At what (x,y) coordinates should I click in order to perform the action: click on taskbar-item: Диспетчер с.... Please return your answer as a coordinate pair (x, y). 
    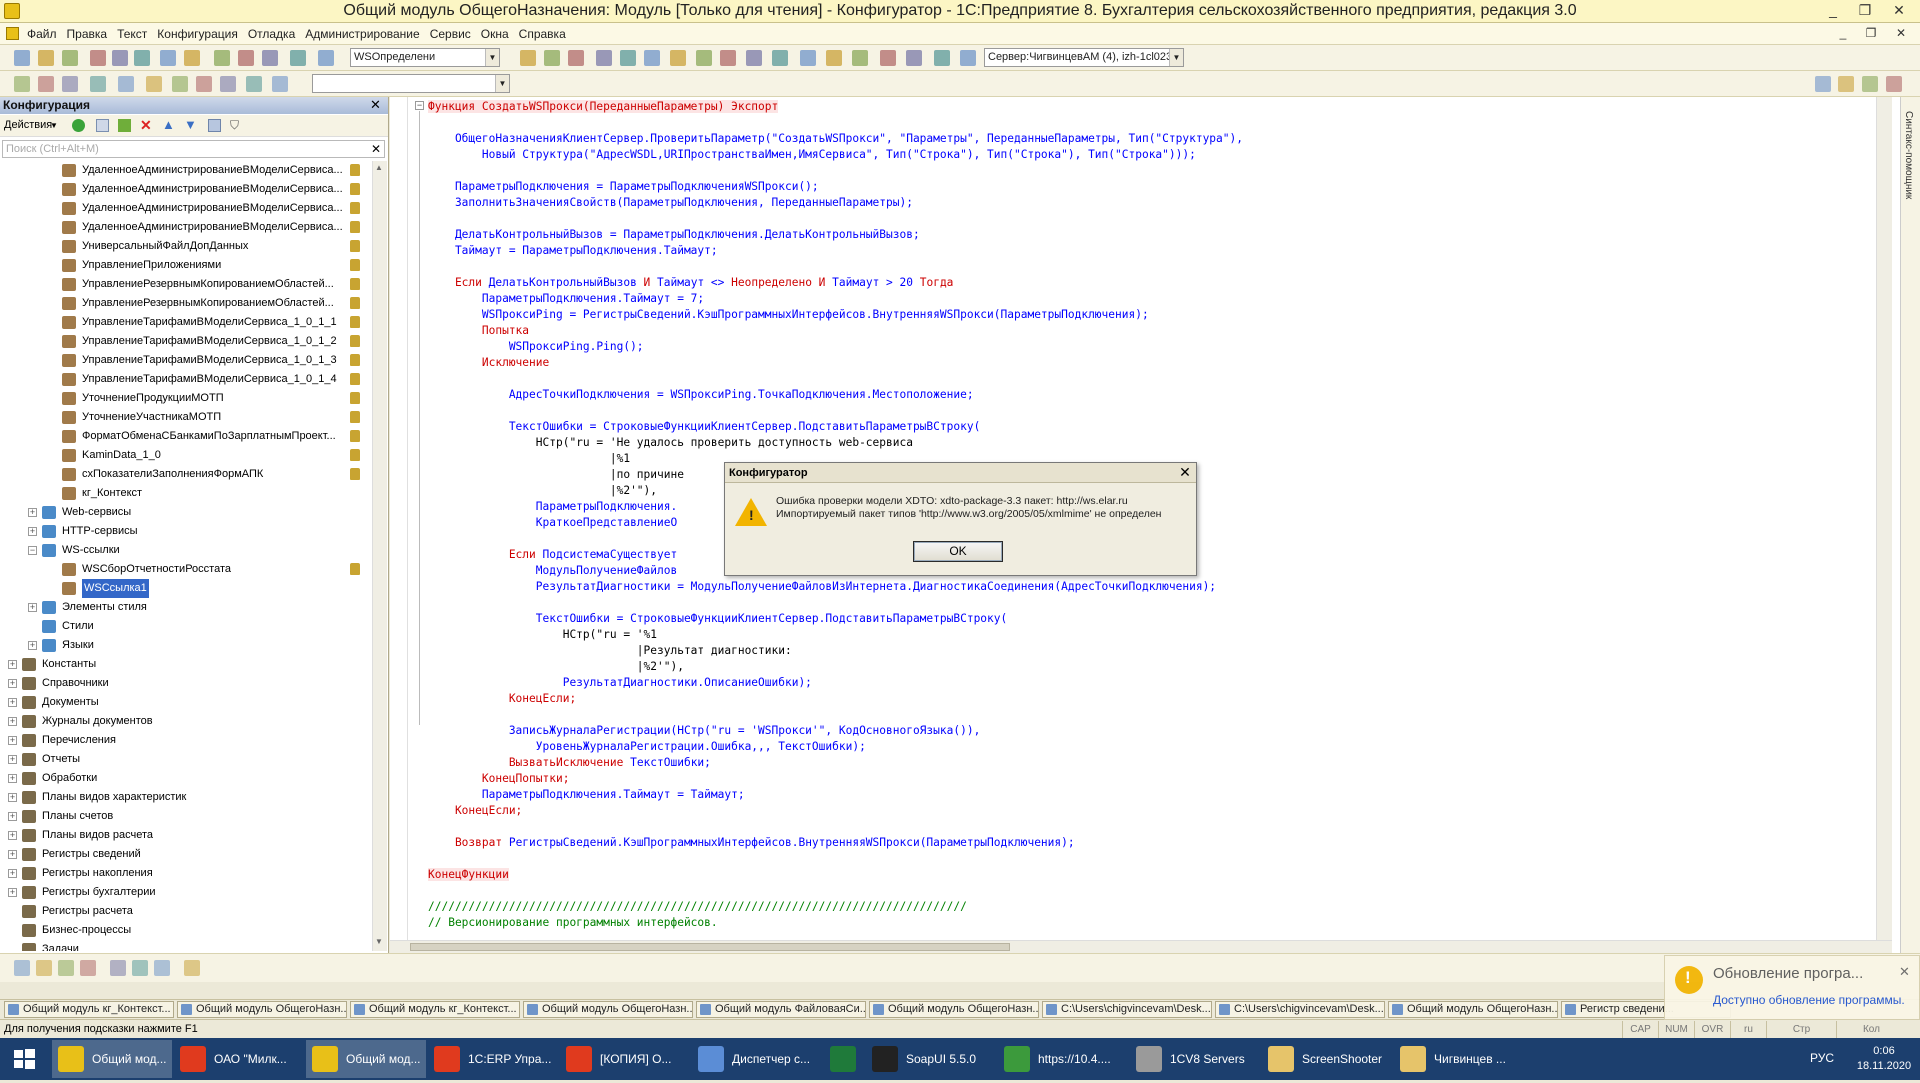
    Looking at the image, I should click on (757, 1059).